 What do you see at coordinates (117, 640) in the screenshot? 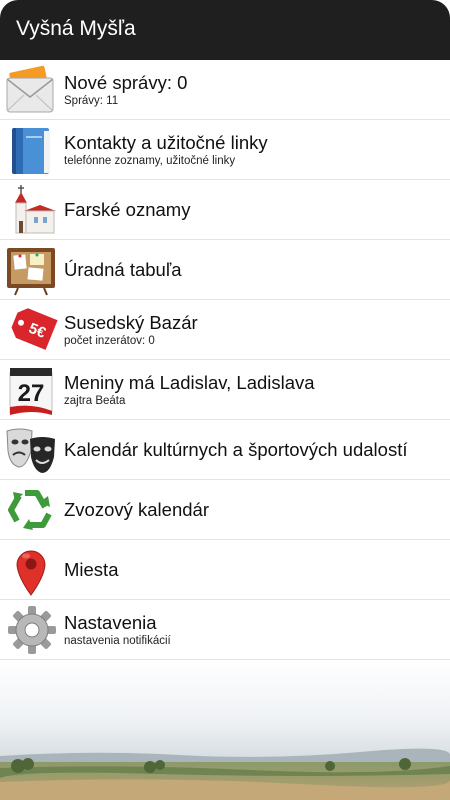
I see `menu-item-subtitle: nastavenia notifikácií` at bounding box center [117, 640].